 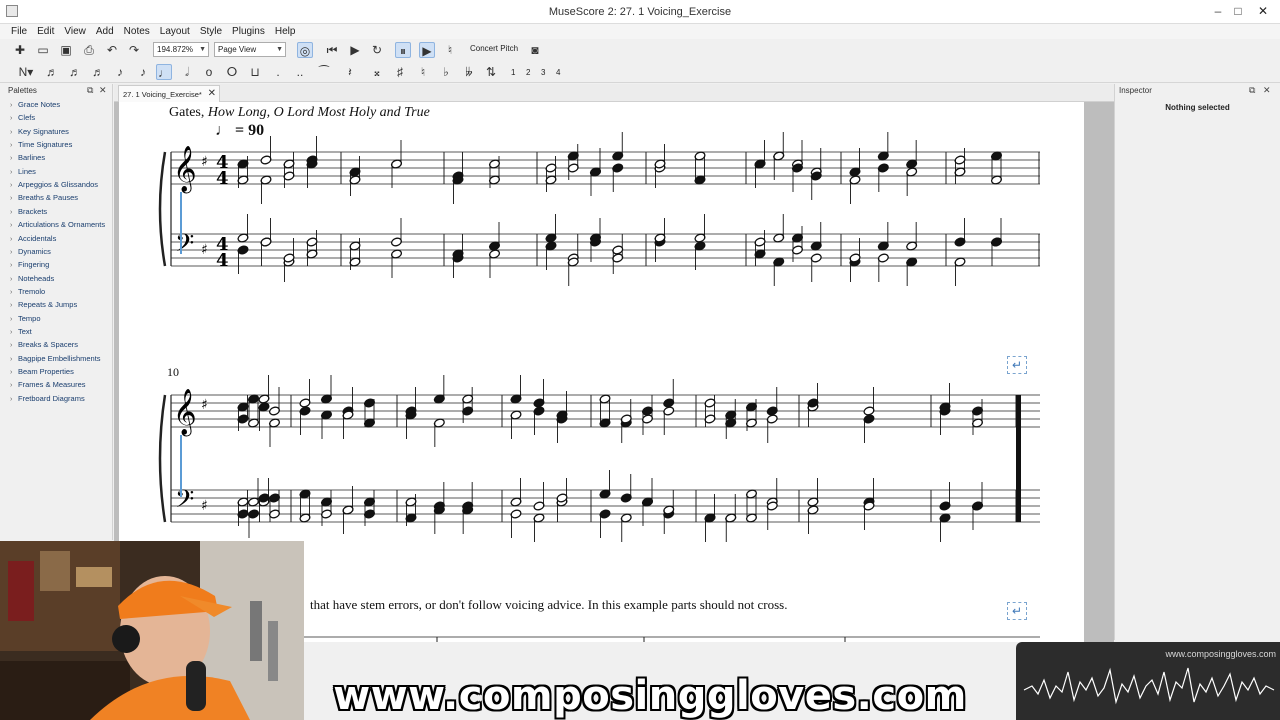 What do you see at coordinates (204, 506) in the screenshot?
I see `system-2-key-sig-bass: ♯` at bounding box center [204, 506].